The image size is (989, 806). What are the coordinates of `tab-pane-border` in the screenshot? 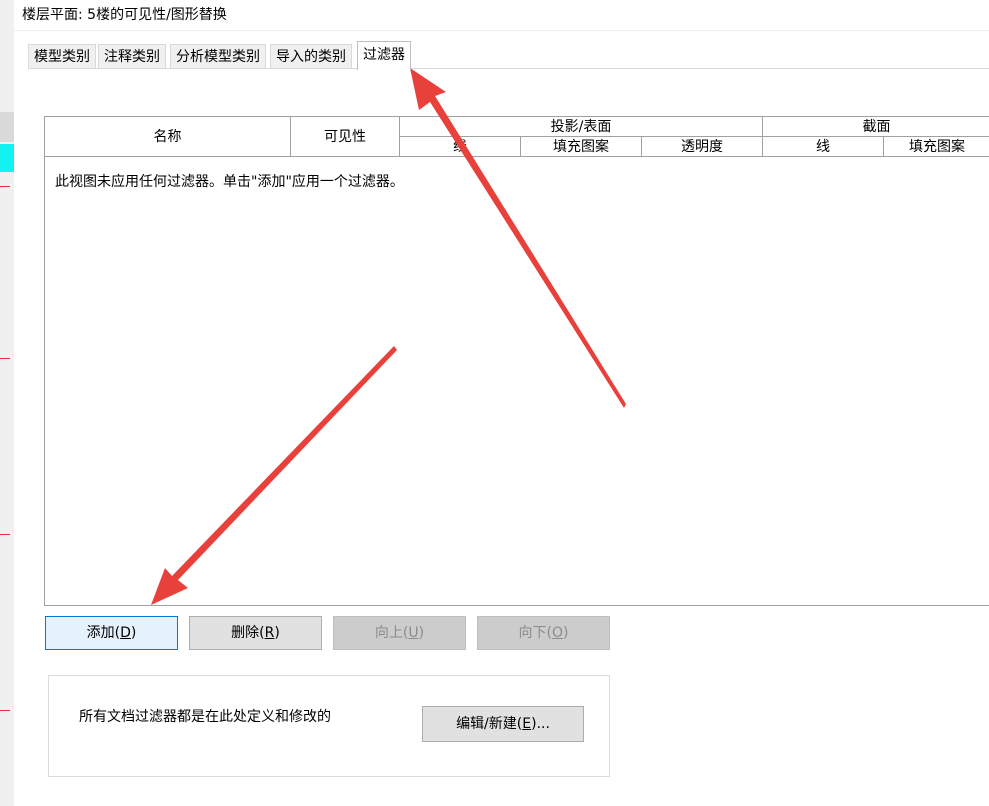 It's located at (508, 68).